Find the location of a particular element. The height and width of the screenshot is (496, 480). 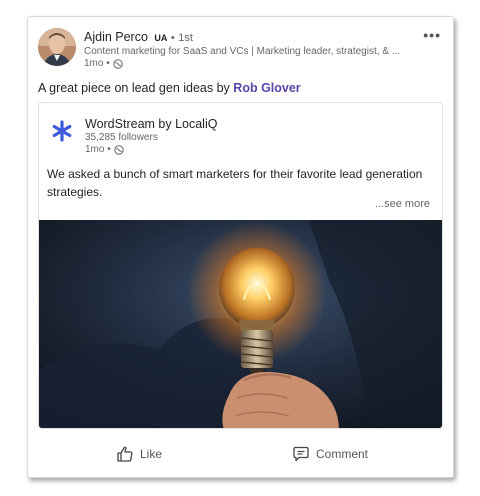

company-followers: 35,285 followers is located at coordinates (121, 137).